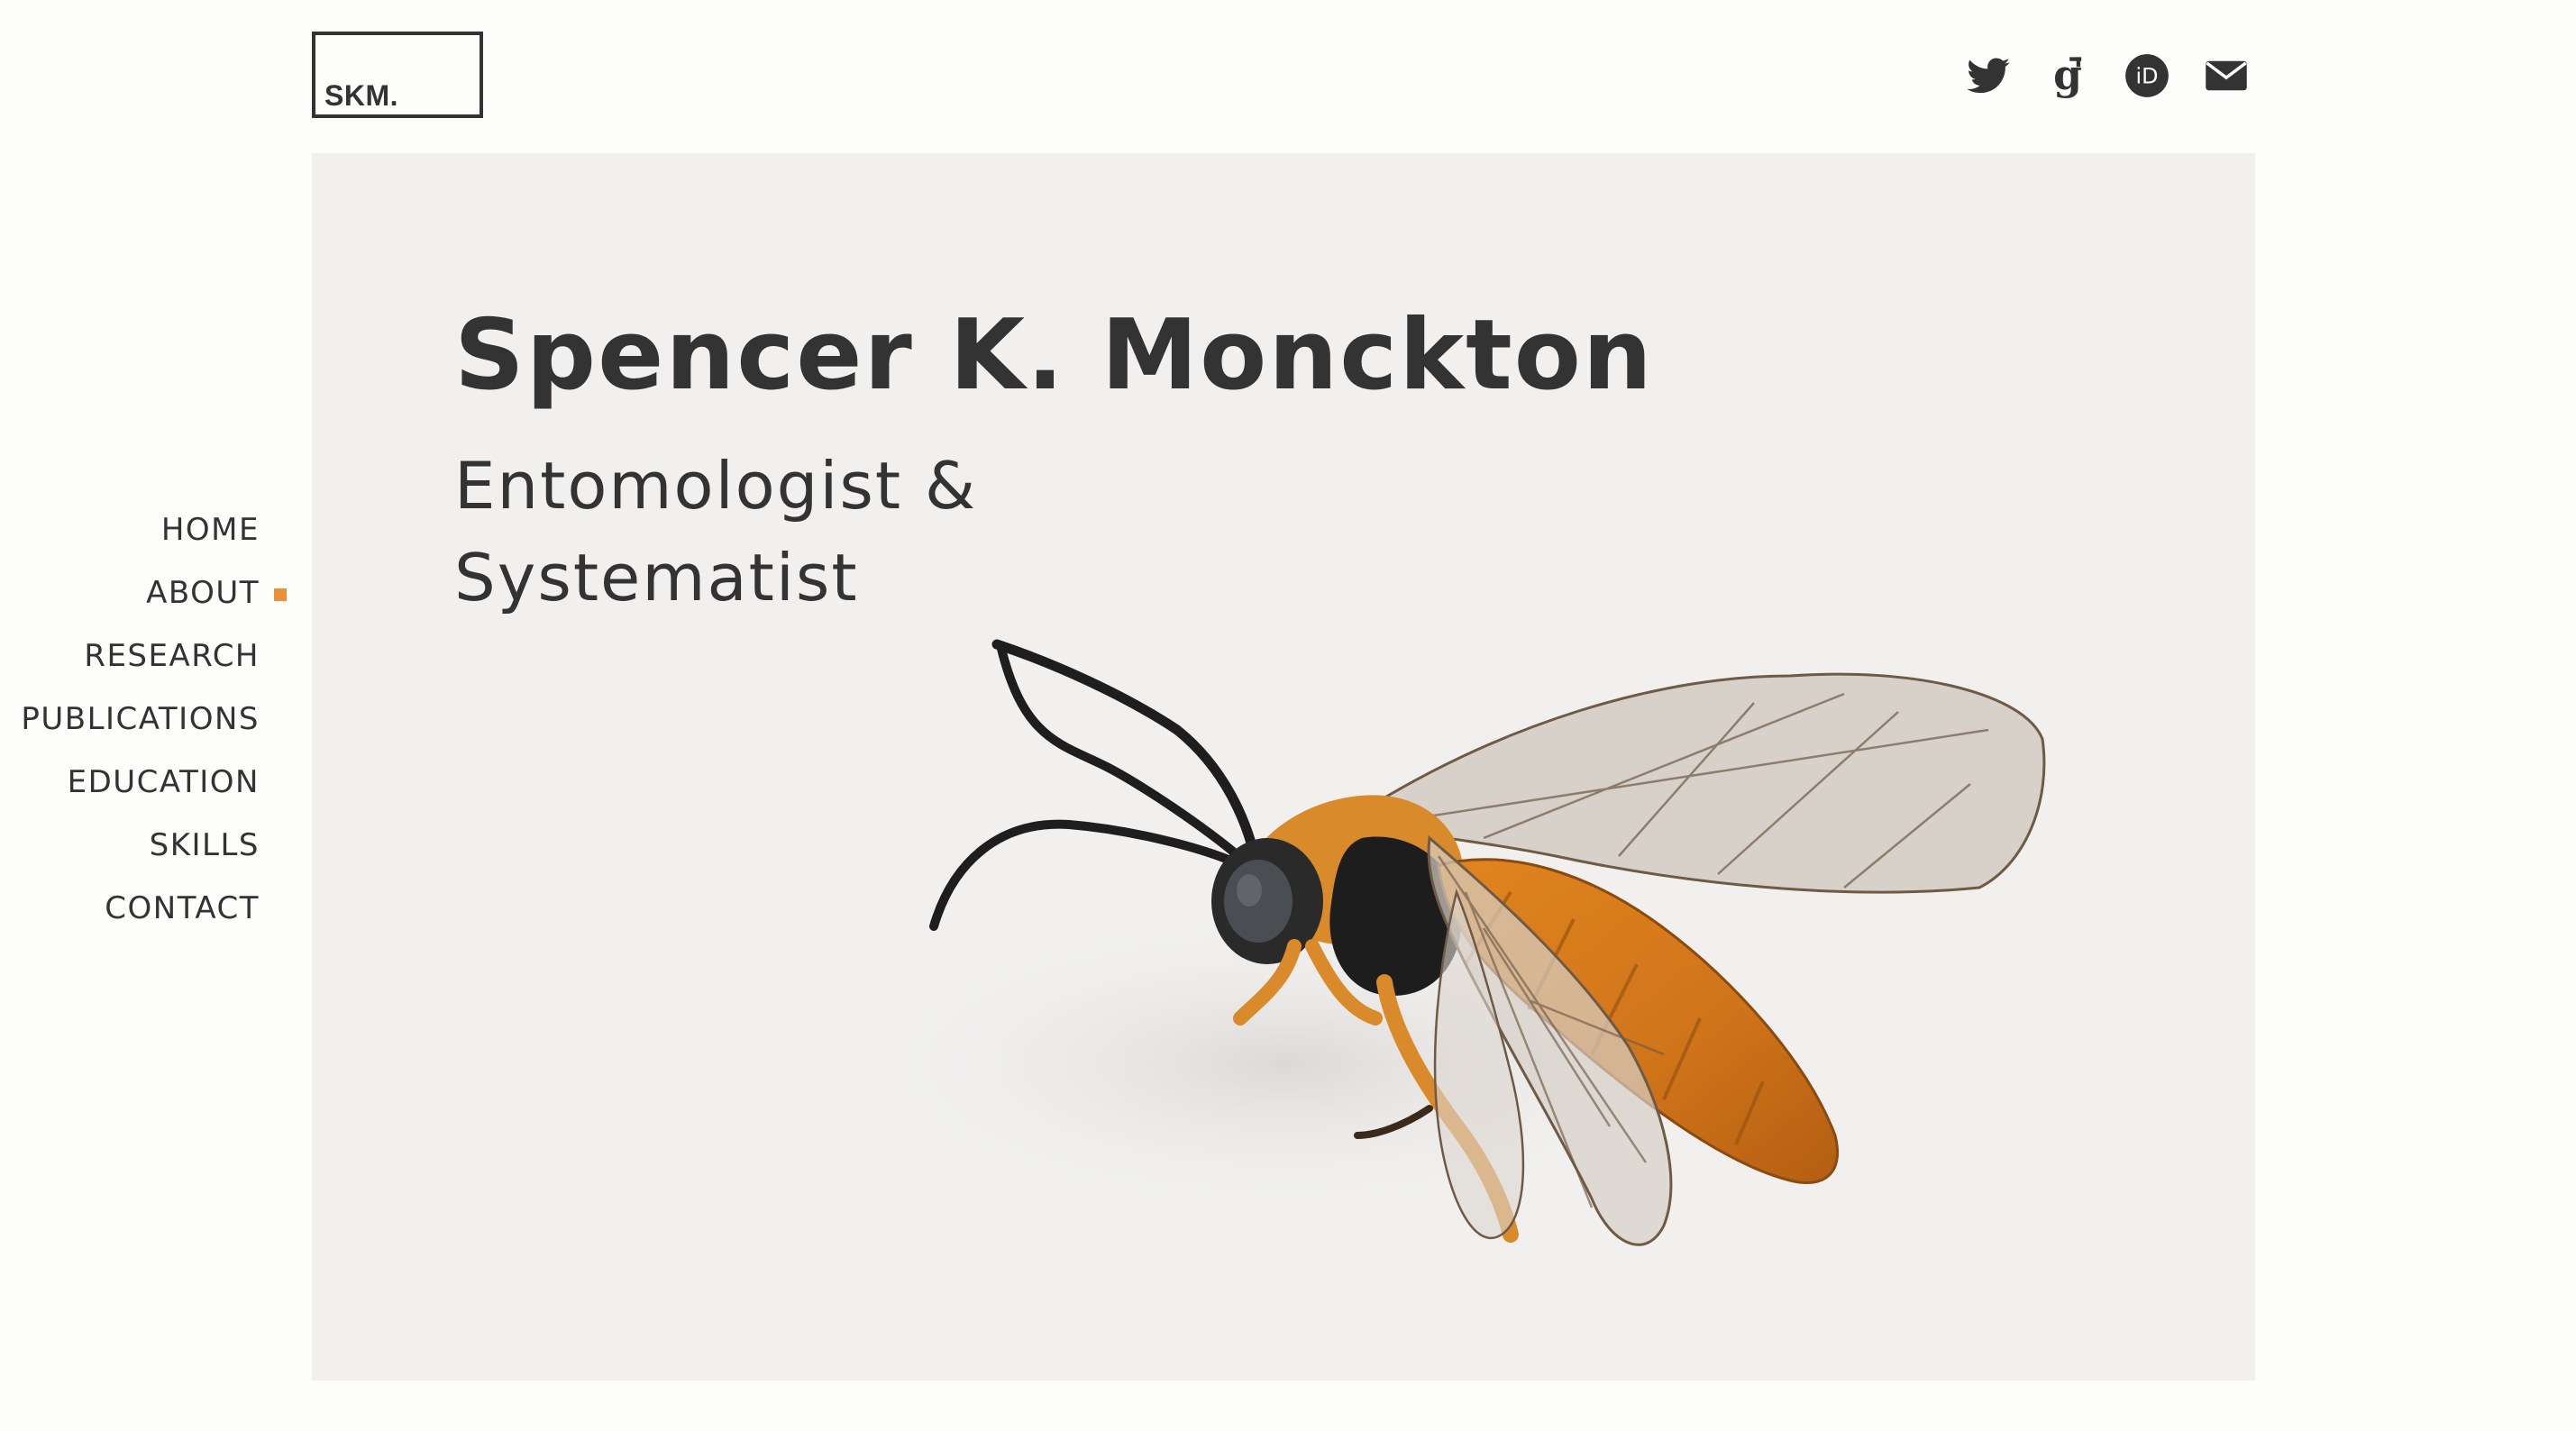 The image size is (2576, 1431). I want to click on nav-item-label: PUBLICATIONS, so click(140, 719).